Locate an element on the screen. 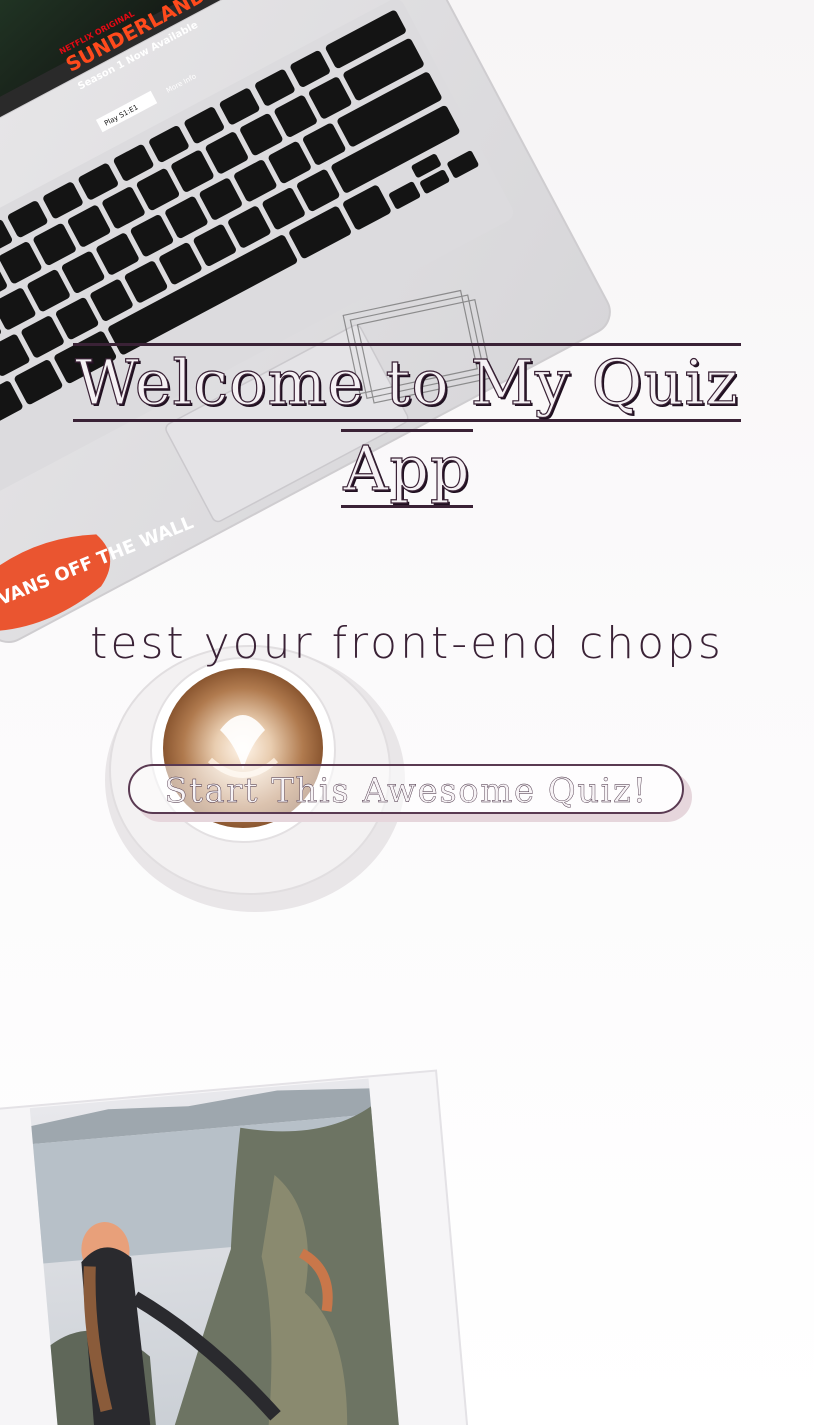 The image size is (814, 1425). title-container: Welcome to My Quiz App is located at coordinates (407, 426).